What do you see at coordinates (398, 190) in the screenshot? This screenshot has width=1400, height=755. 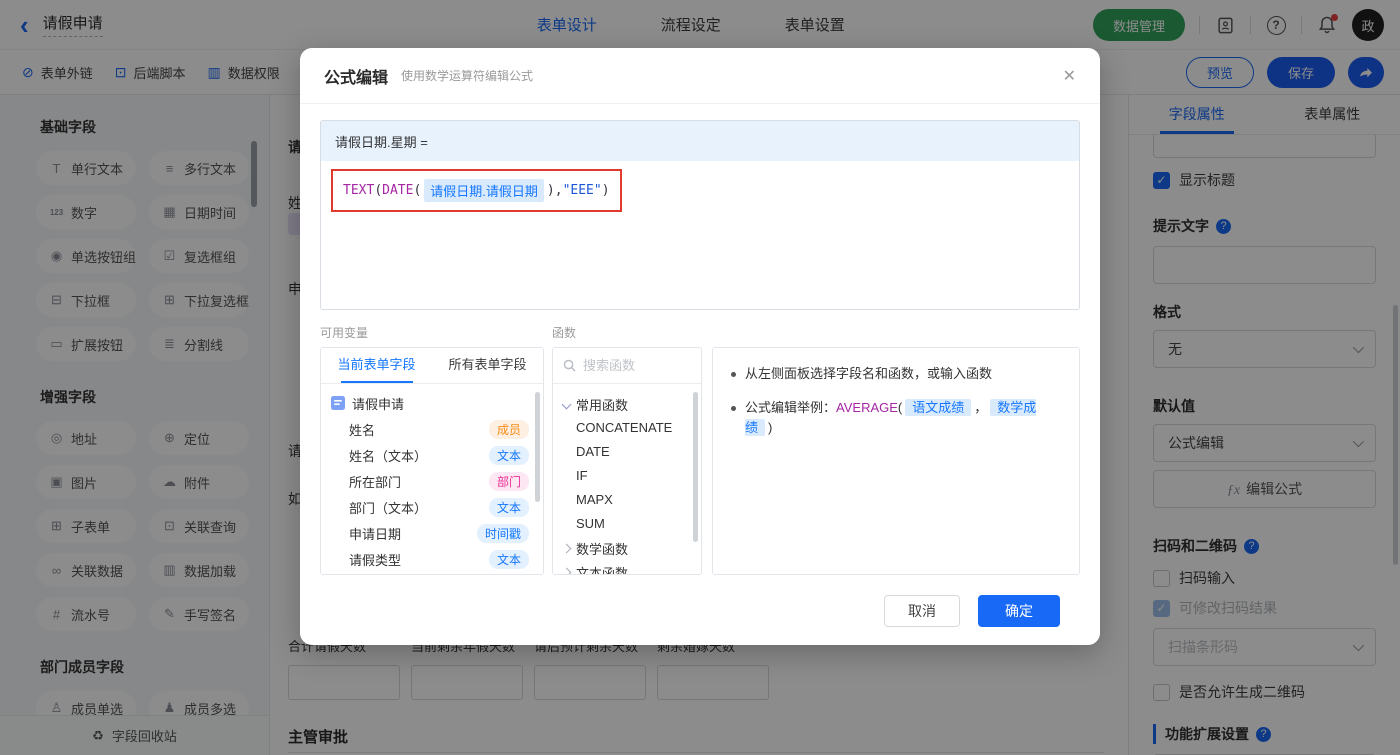 I see `function-token: DATE` at bounding box center [398, 190].